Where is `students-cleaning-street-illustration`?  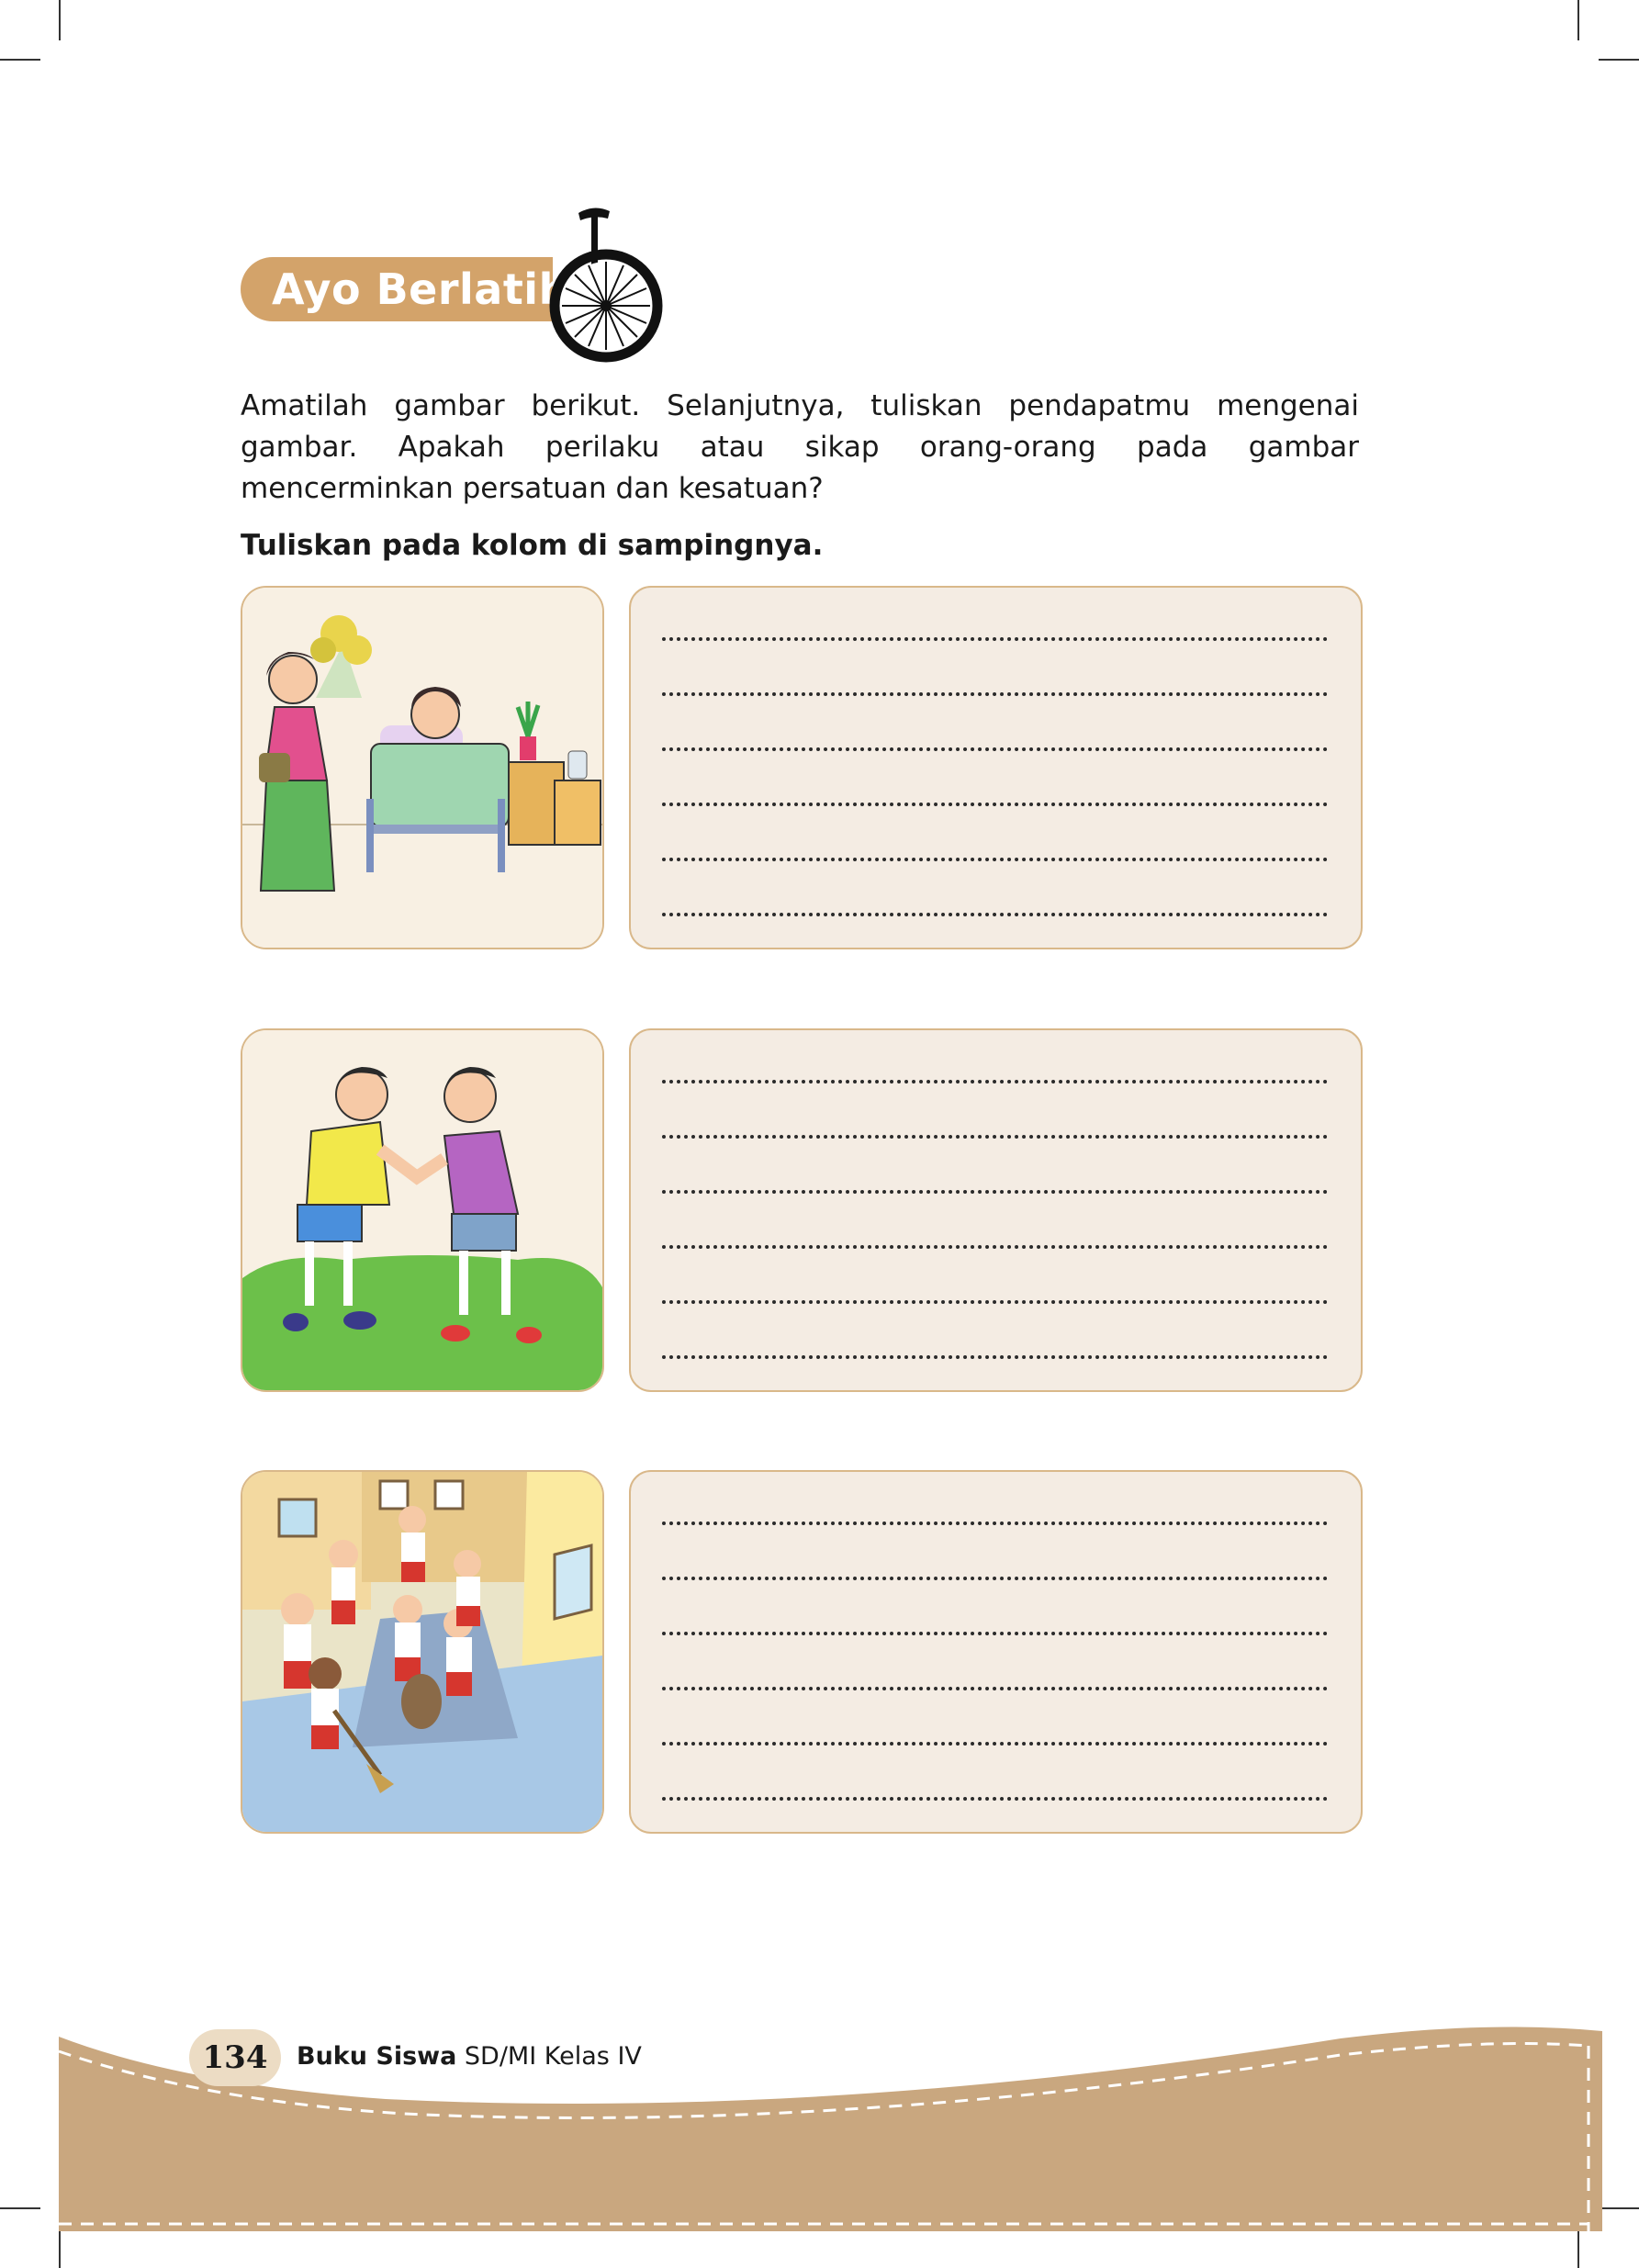 students-cleaning-street-illustration is located at coordinates (422, 1652).